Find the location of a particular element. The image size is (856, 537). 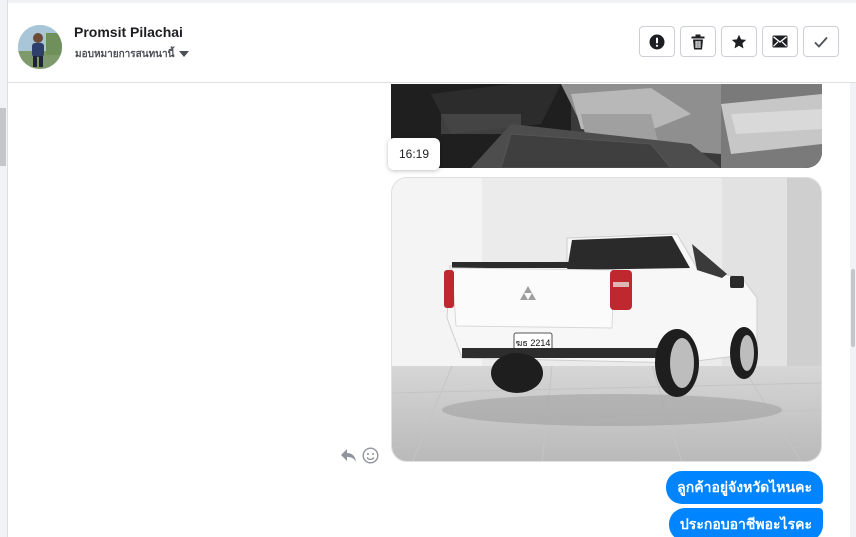

car-interior-image is located at coordinates (606, 126).